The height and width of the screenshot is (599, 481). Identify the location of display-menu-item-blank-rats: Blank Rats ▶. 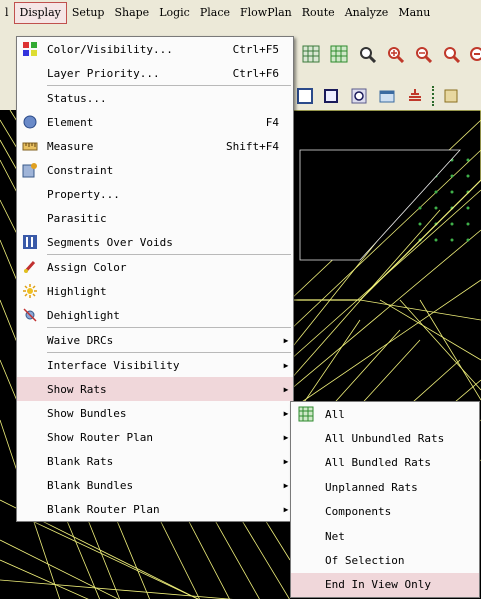
(155, 461).